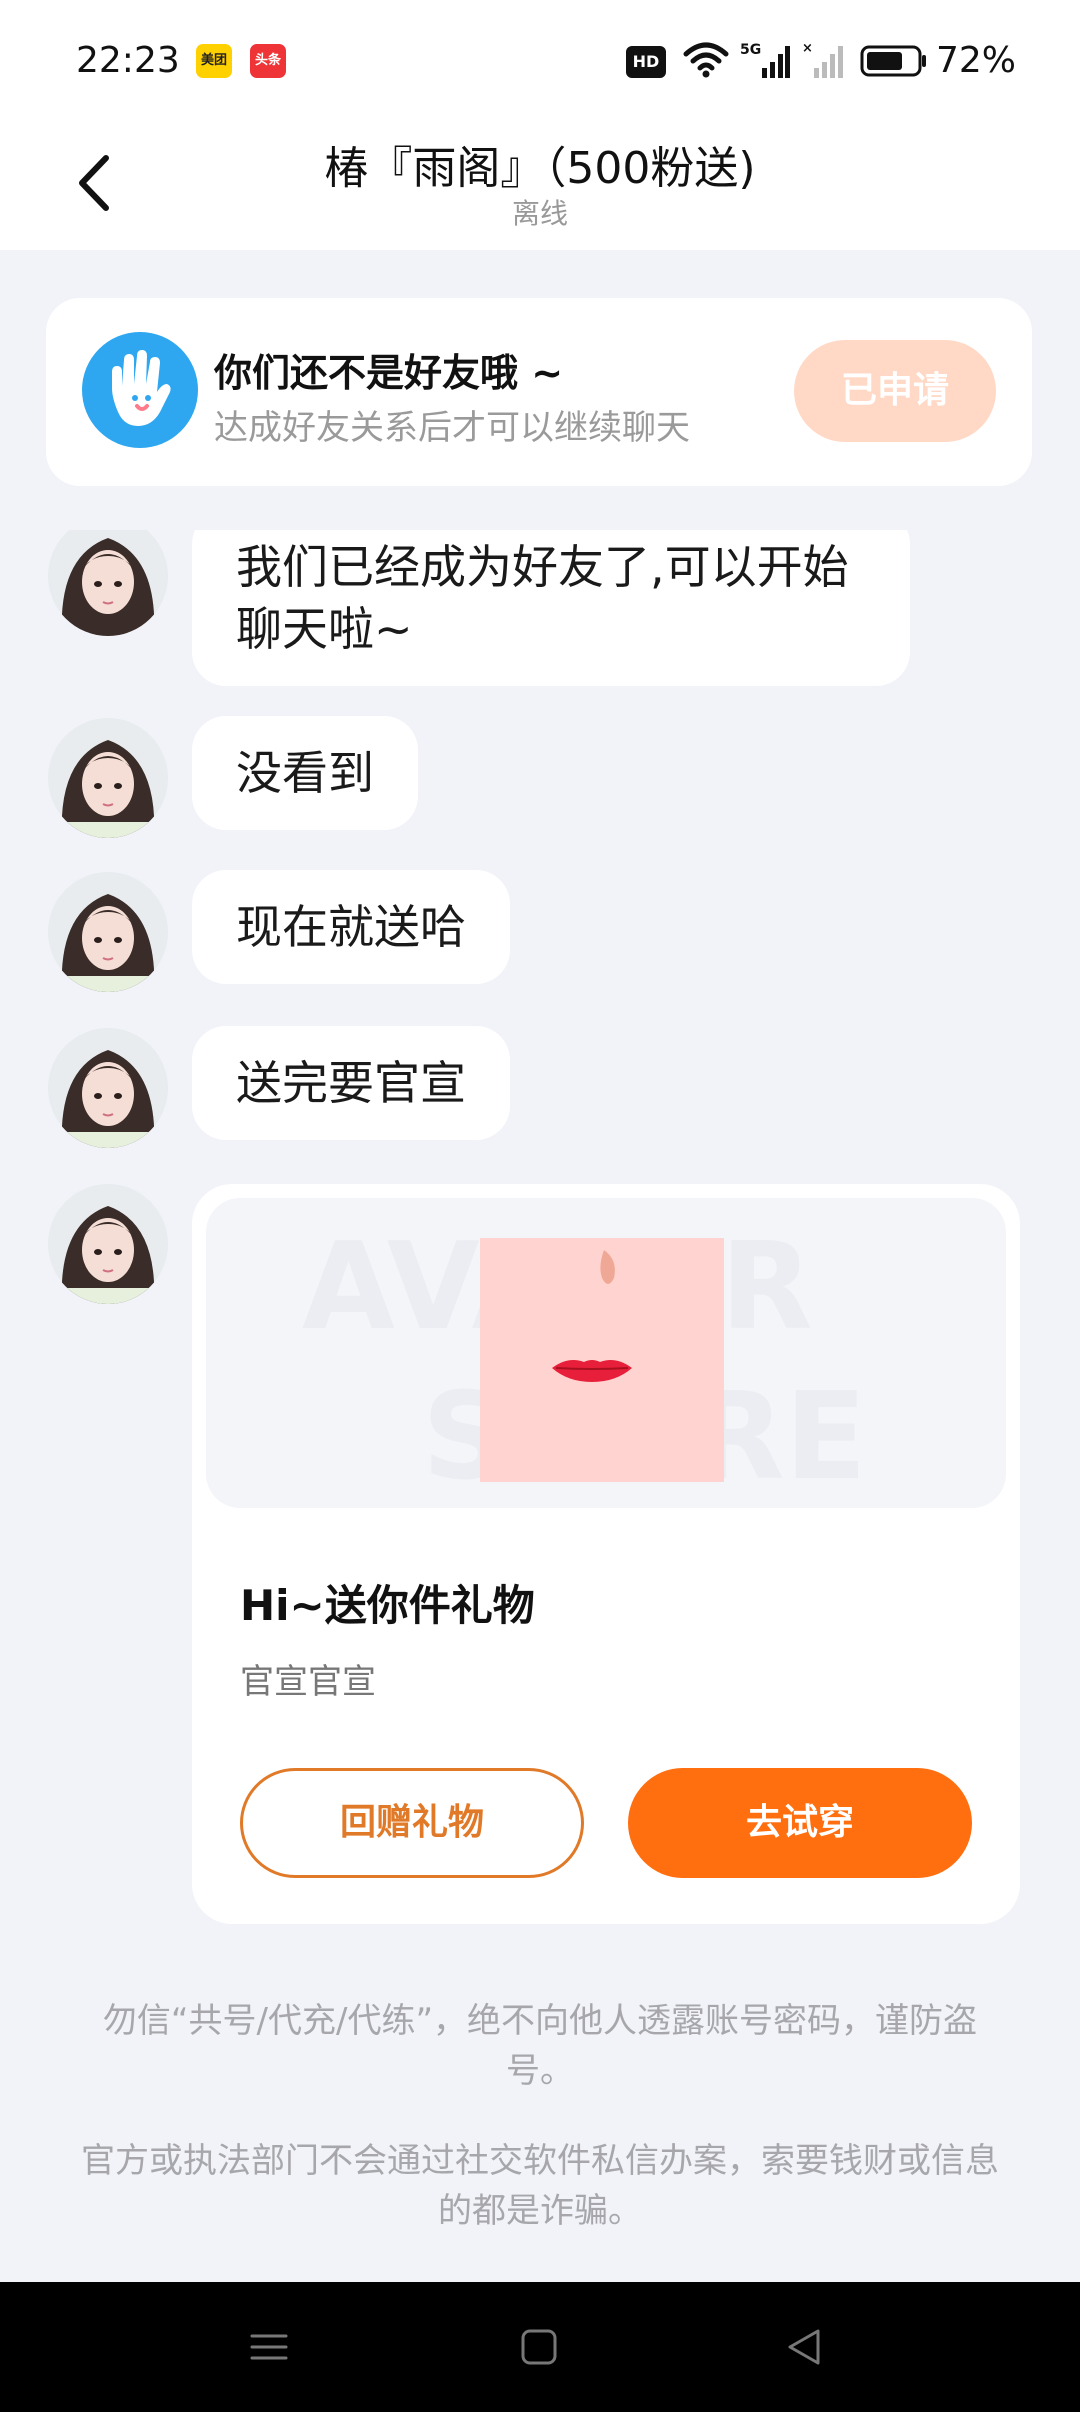 This screenshot has width=1080, height=2412. I want to click on toutiao-app-icon: 头条, so click(268, 61).